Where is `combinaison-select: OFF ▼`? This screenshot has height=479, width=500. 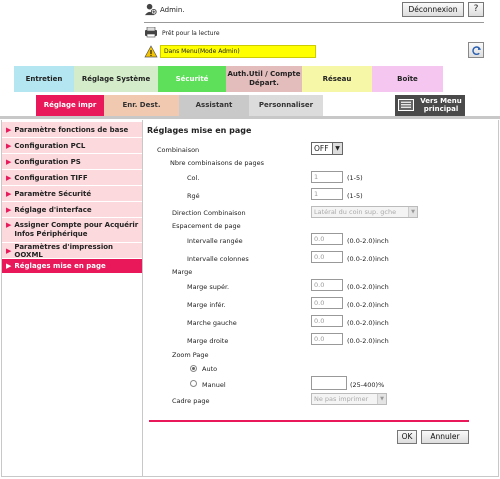 combinaison-select: OFF ▼ is located at coordinates (327, 148).